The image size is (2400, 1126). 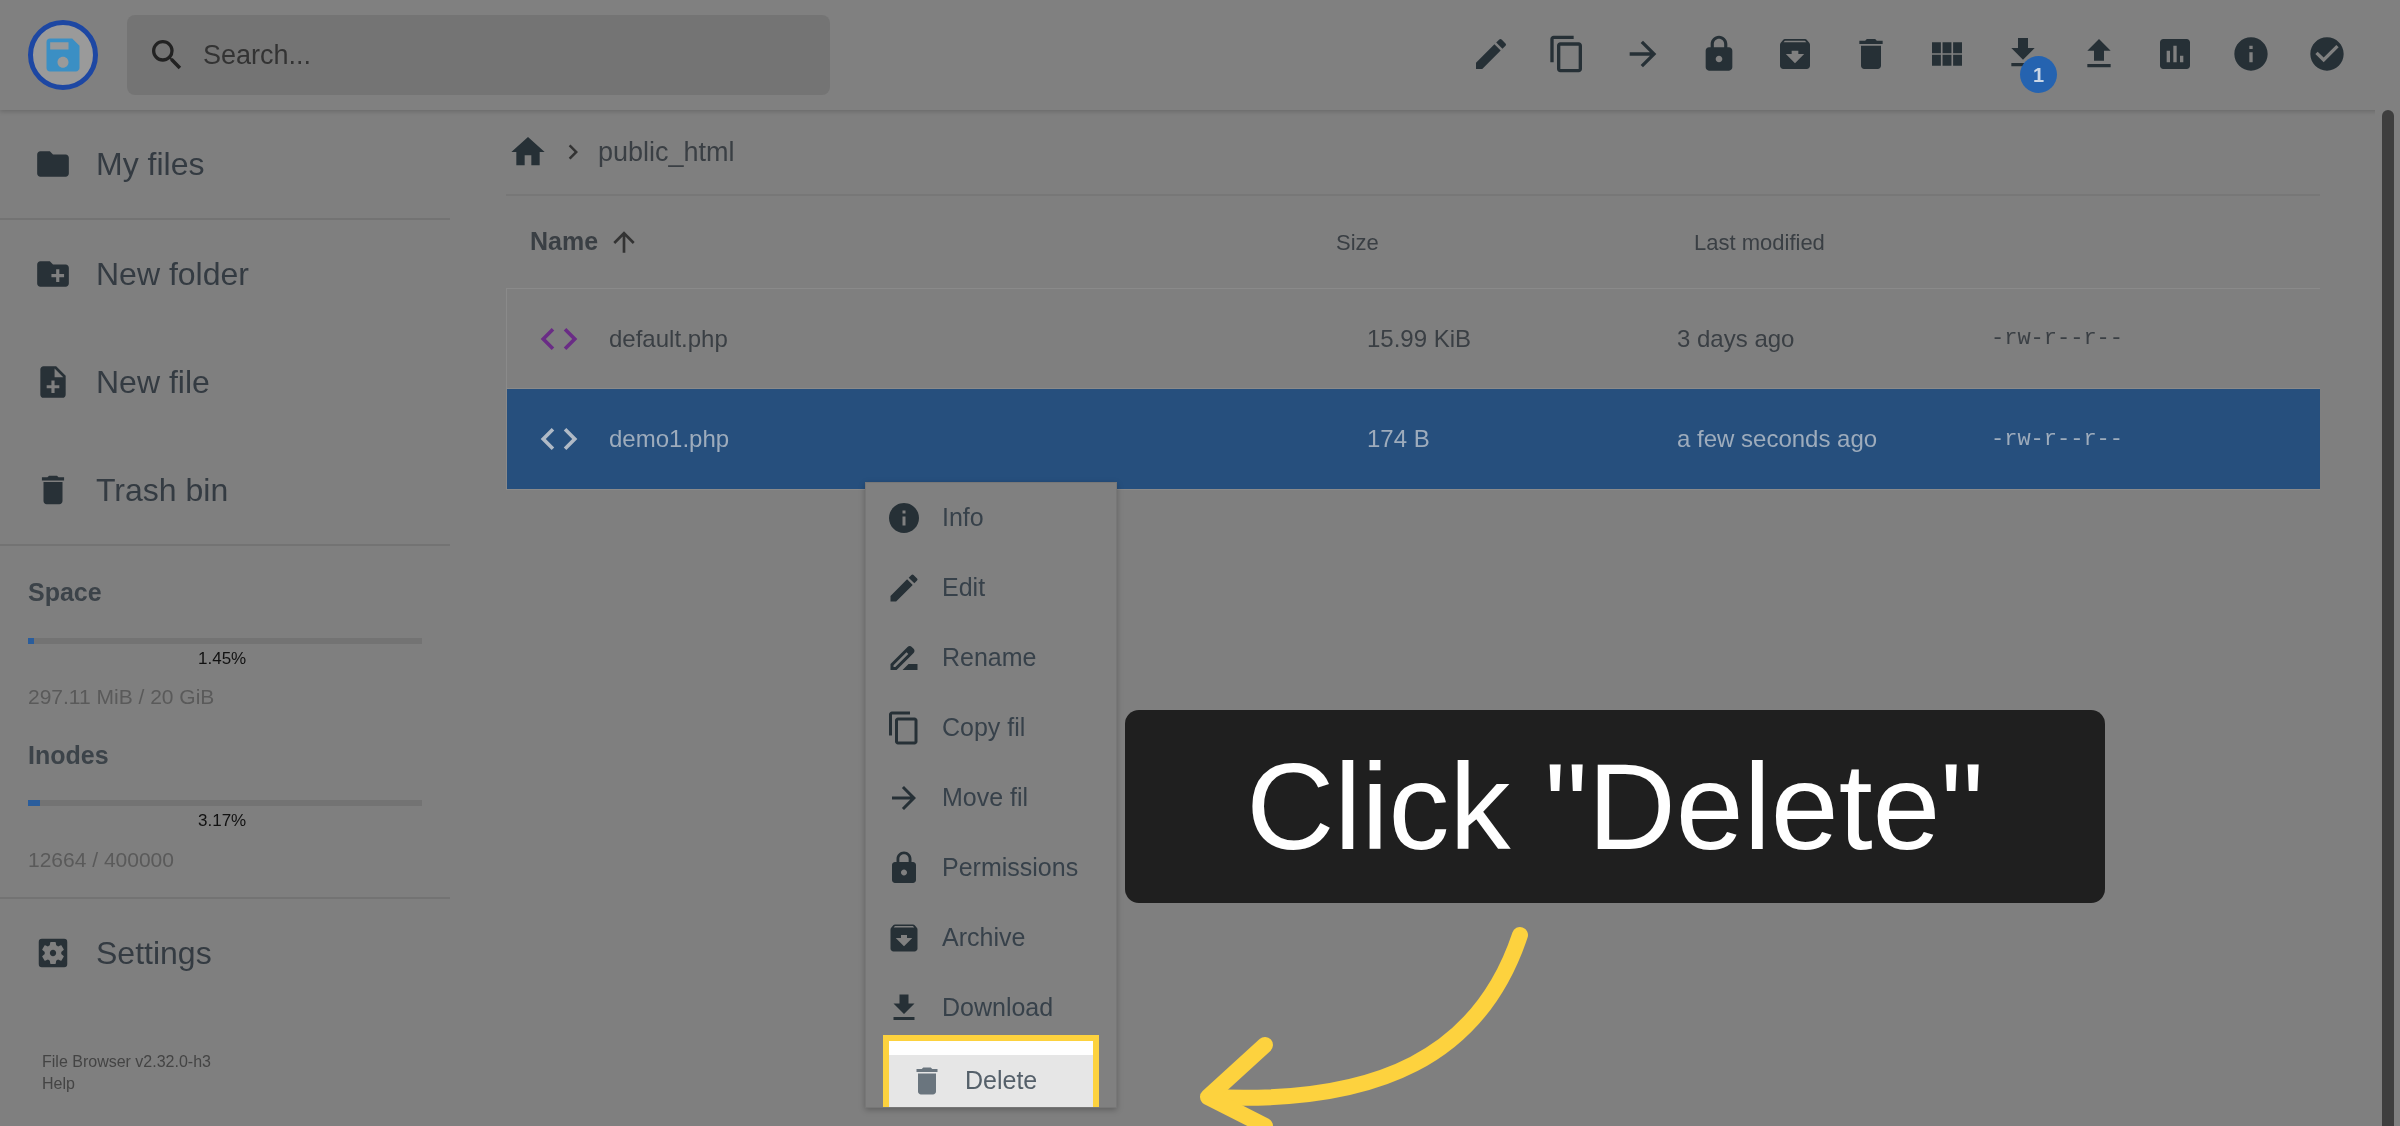 I want to click on file-name: default.php, so click(x=668, y=338).